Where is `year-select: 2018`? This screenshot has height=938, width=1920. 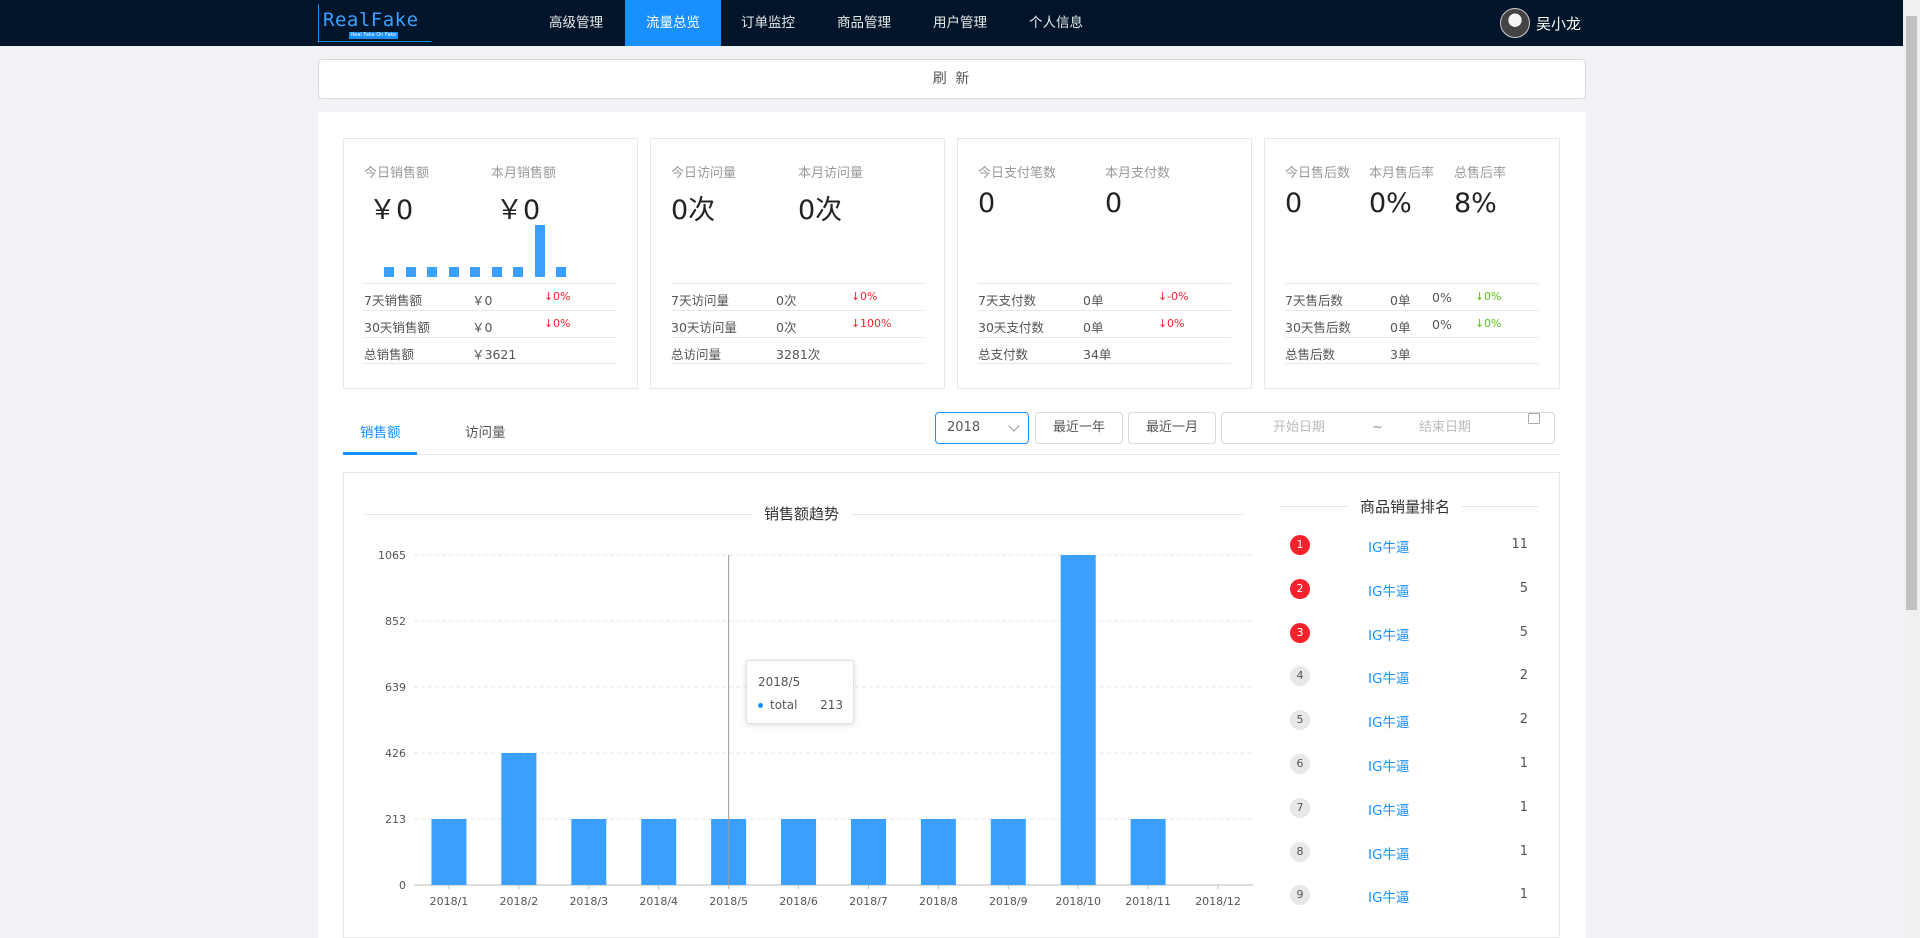 year-select: 2018 is located at coordinates (982, 428).